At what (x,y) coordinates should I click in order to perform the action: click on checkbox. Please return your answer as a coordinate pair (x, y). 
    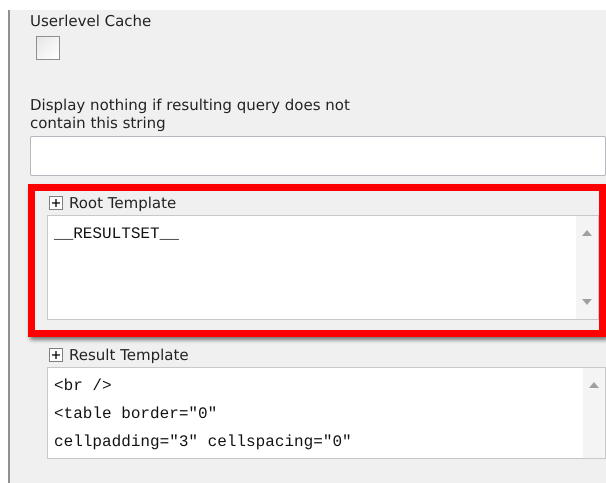
    Looking at the image, I should click on (48, 48).